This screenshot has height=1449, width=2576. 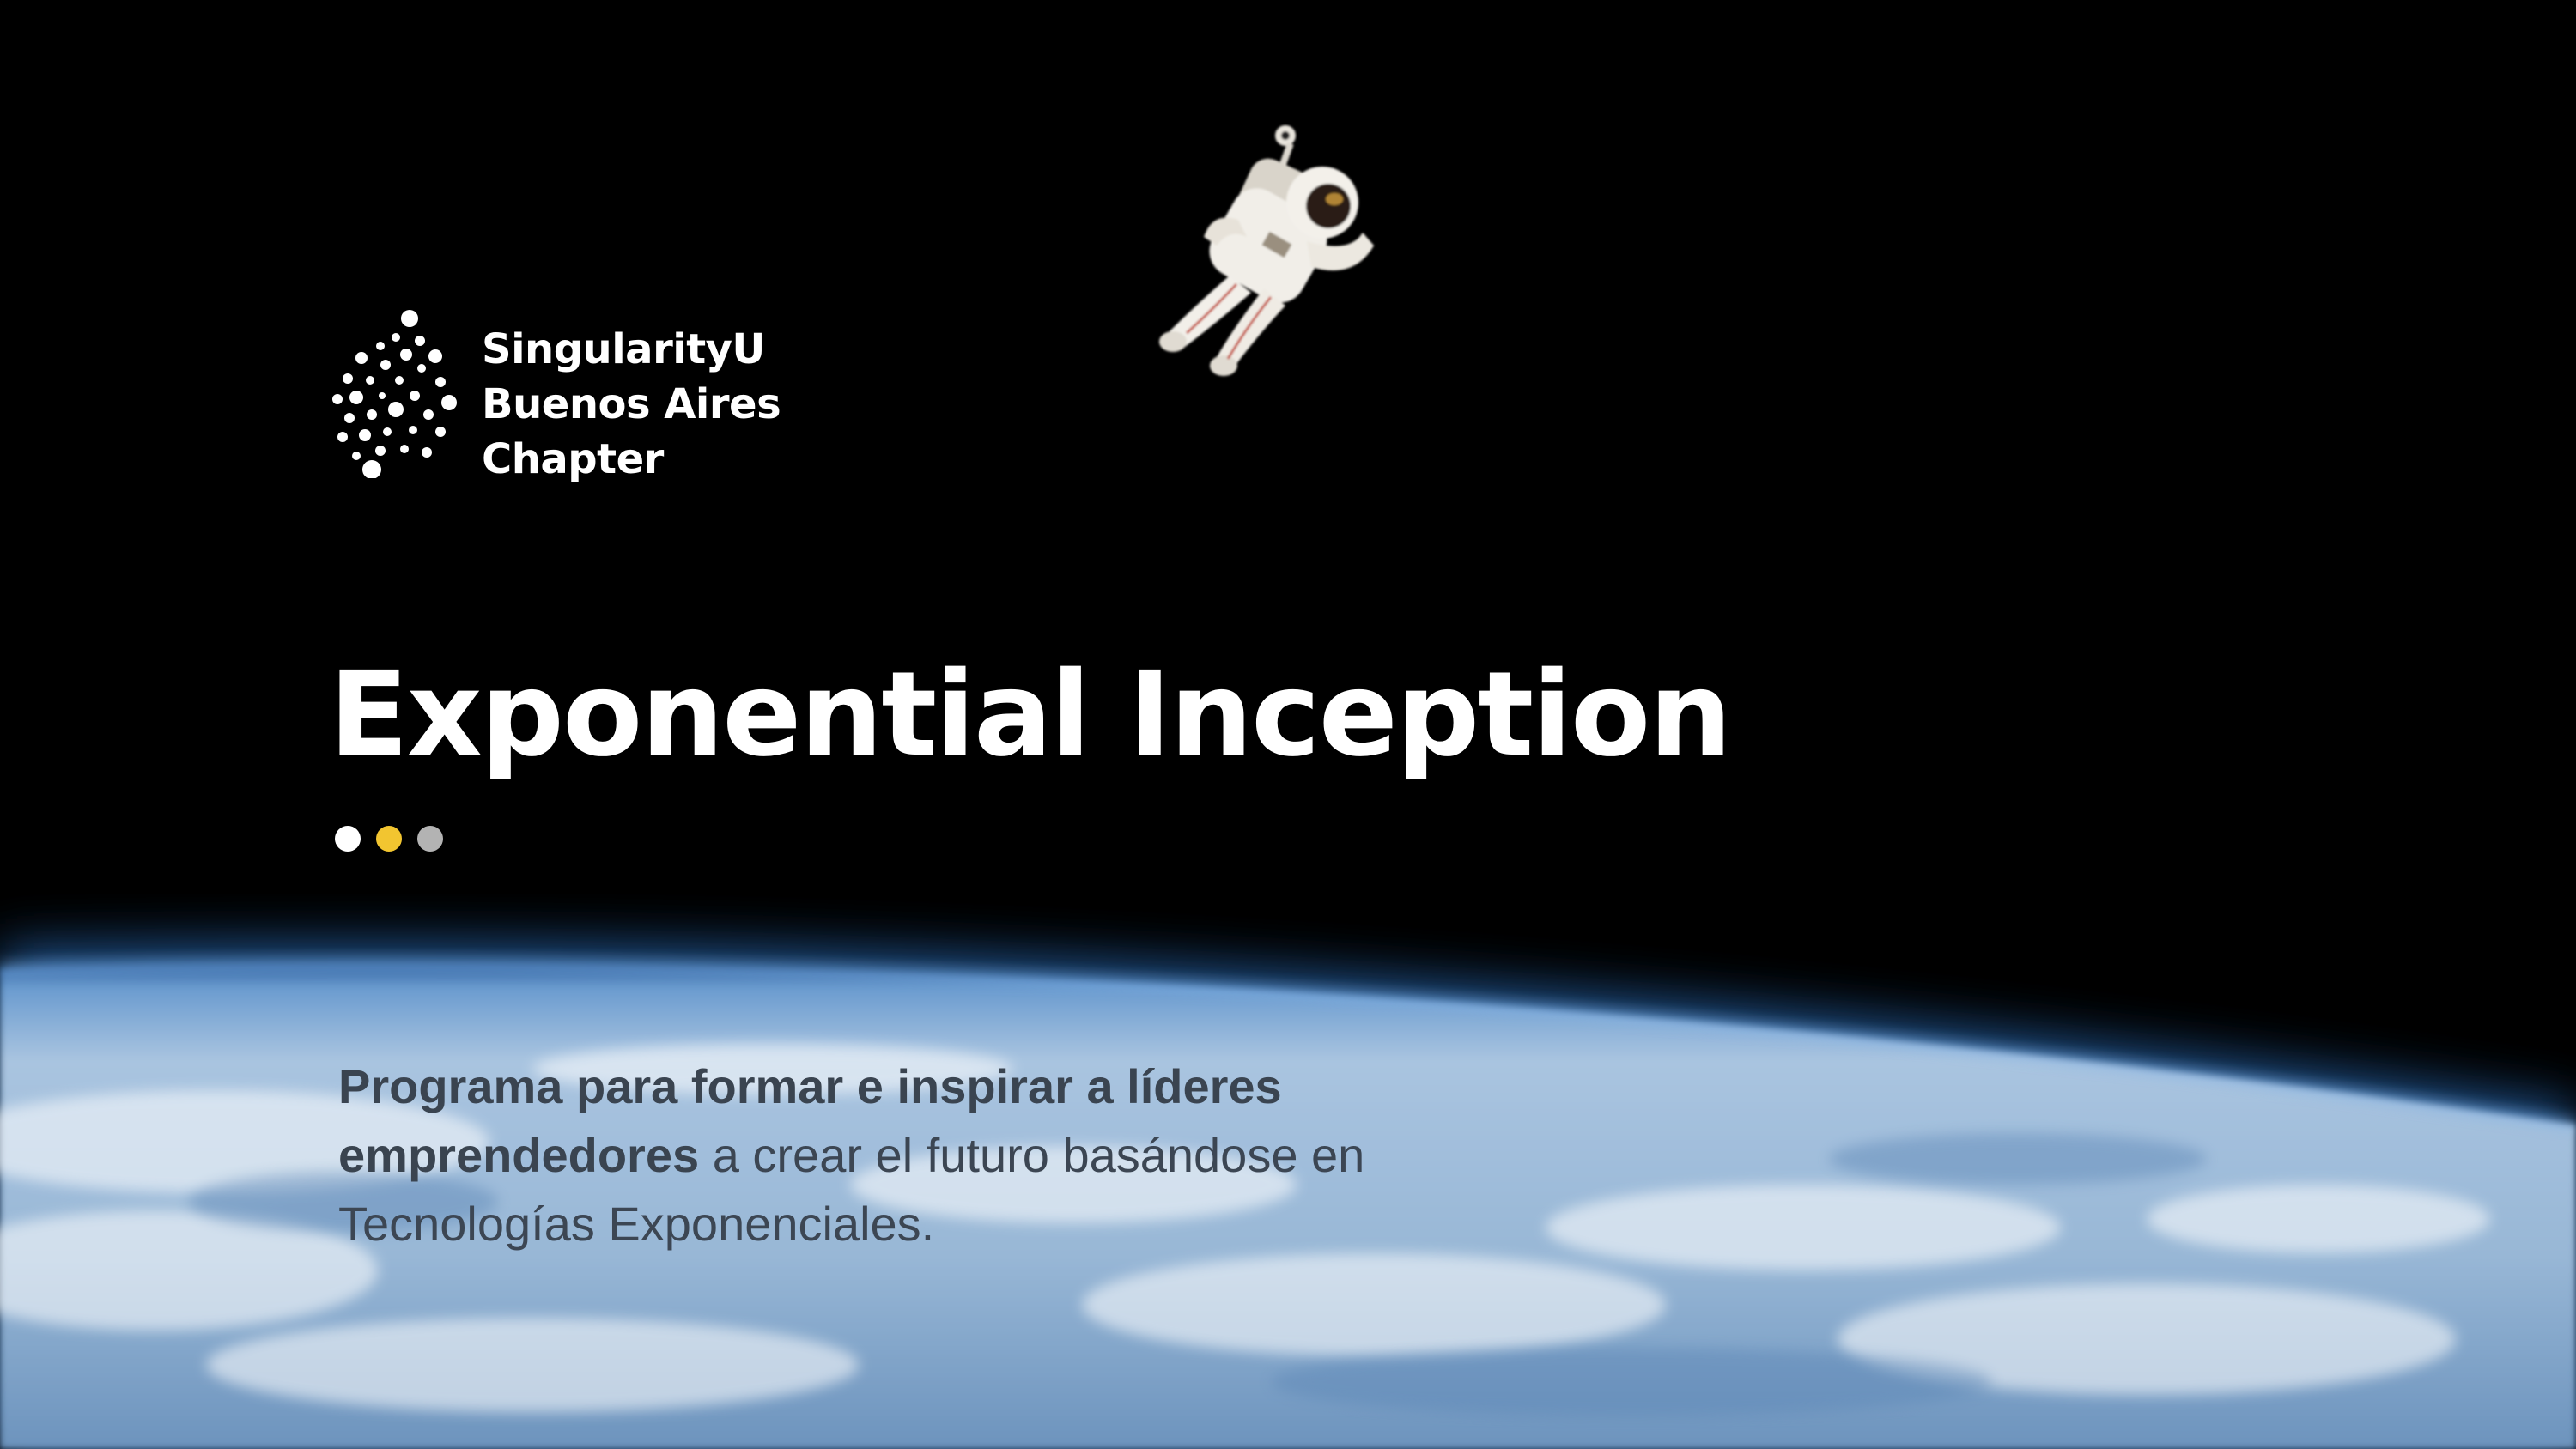 What do you see at coordinates (623, 349) in the screenshot?
I see `logo-line-1: SingularityU` at bounding box center [623, 349].